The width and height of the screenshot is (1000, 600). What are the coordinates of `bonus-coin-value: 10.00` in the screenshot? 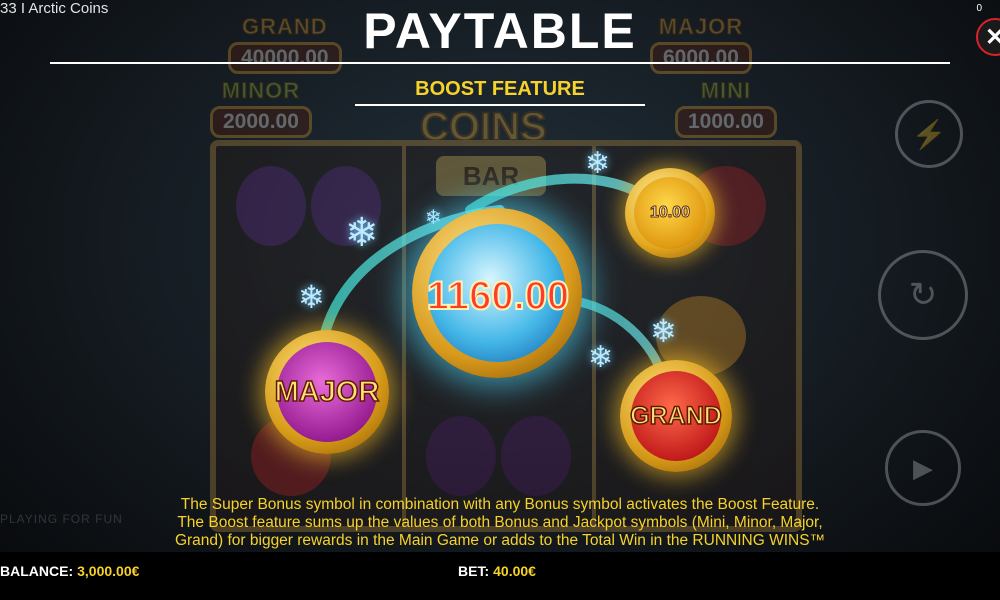 It's located at (670, 213).